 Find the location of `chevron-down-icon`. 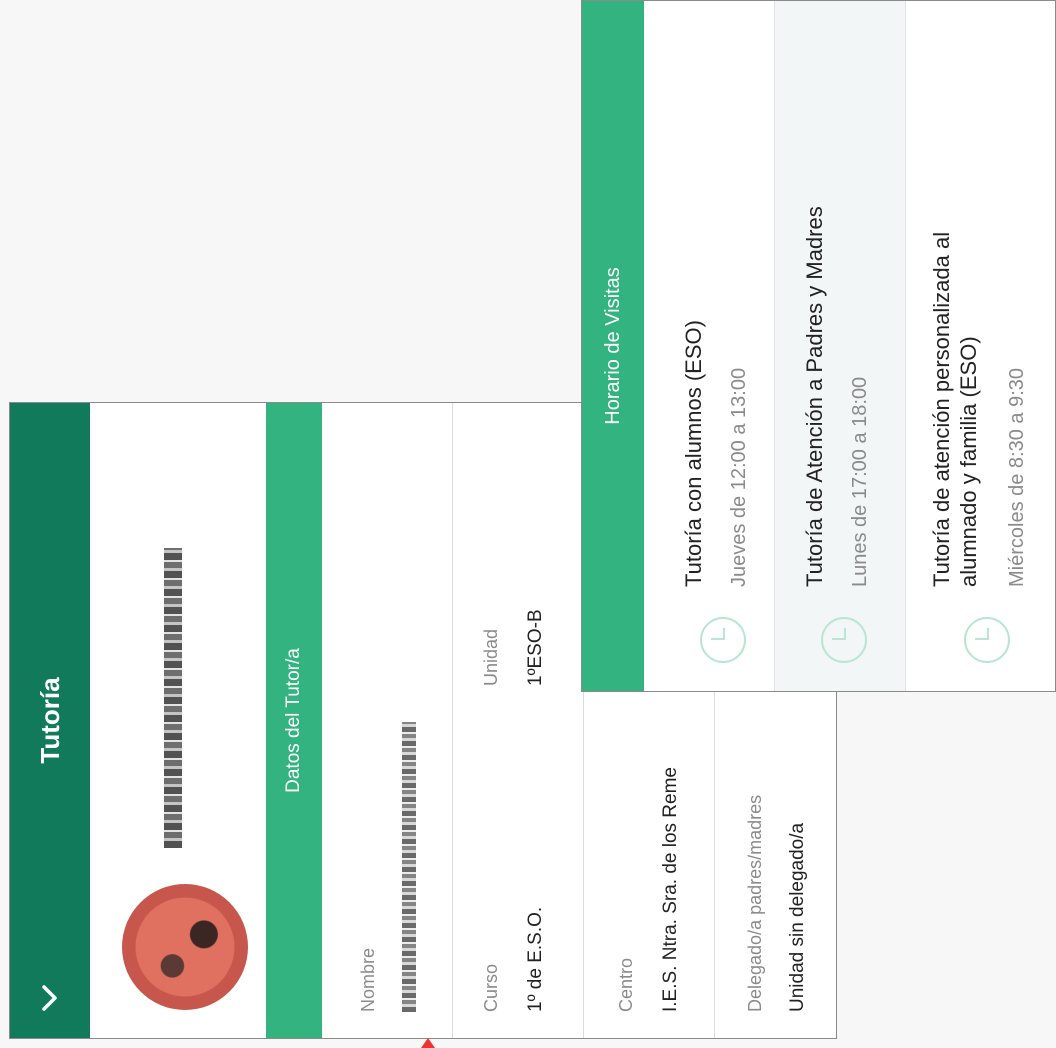

chevron-down-icon is located at coordinates (50, 998).